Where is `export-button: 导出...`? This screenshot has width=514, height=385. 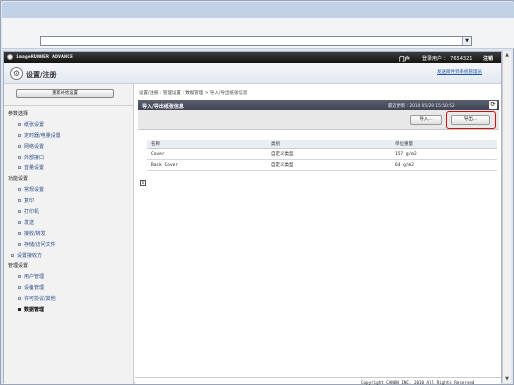
export-button: 导出... is located at coordinates (470, 120).